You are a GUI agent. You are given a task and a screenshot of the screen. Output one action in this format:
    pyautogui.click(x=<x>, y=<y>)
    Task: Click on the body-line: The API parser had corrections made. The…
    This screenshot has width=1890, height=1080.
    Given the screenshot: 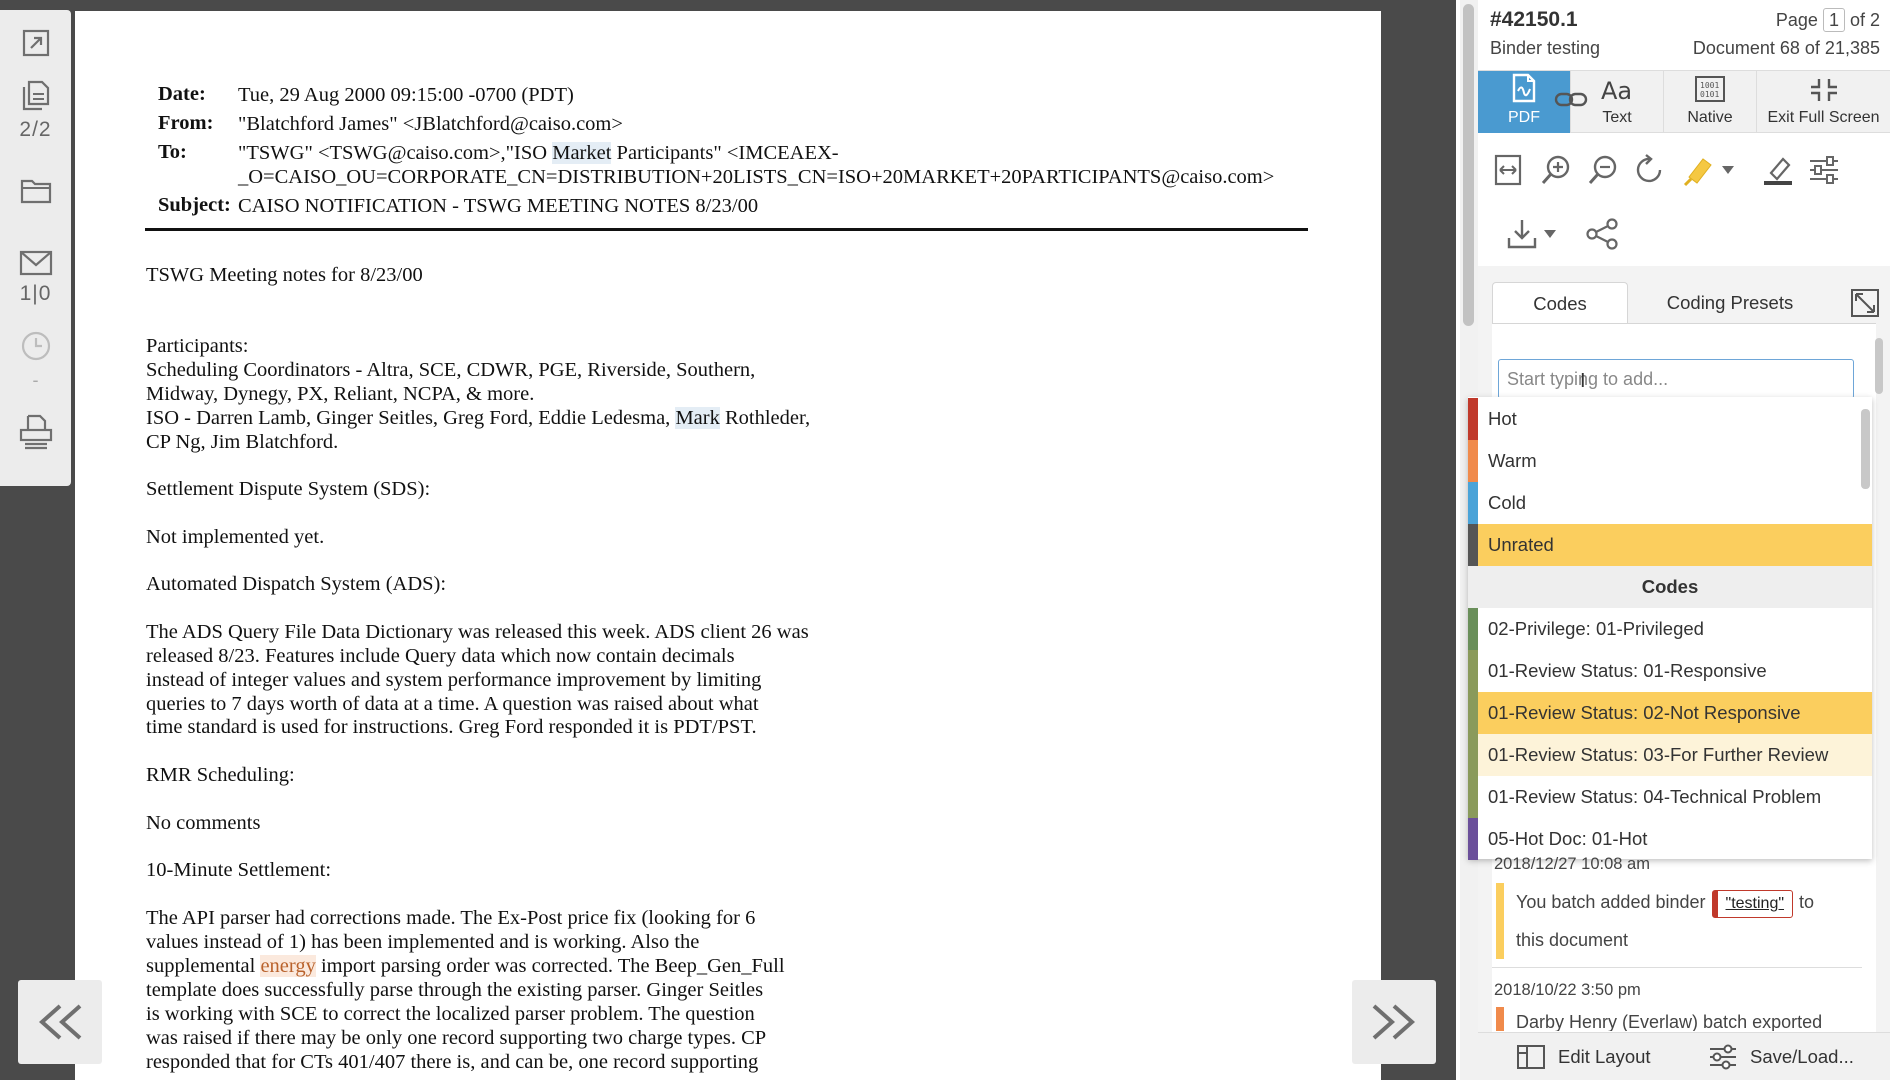 What is the action you would take?
    pyautogui.click(x=451, y=918)
    